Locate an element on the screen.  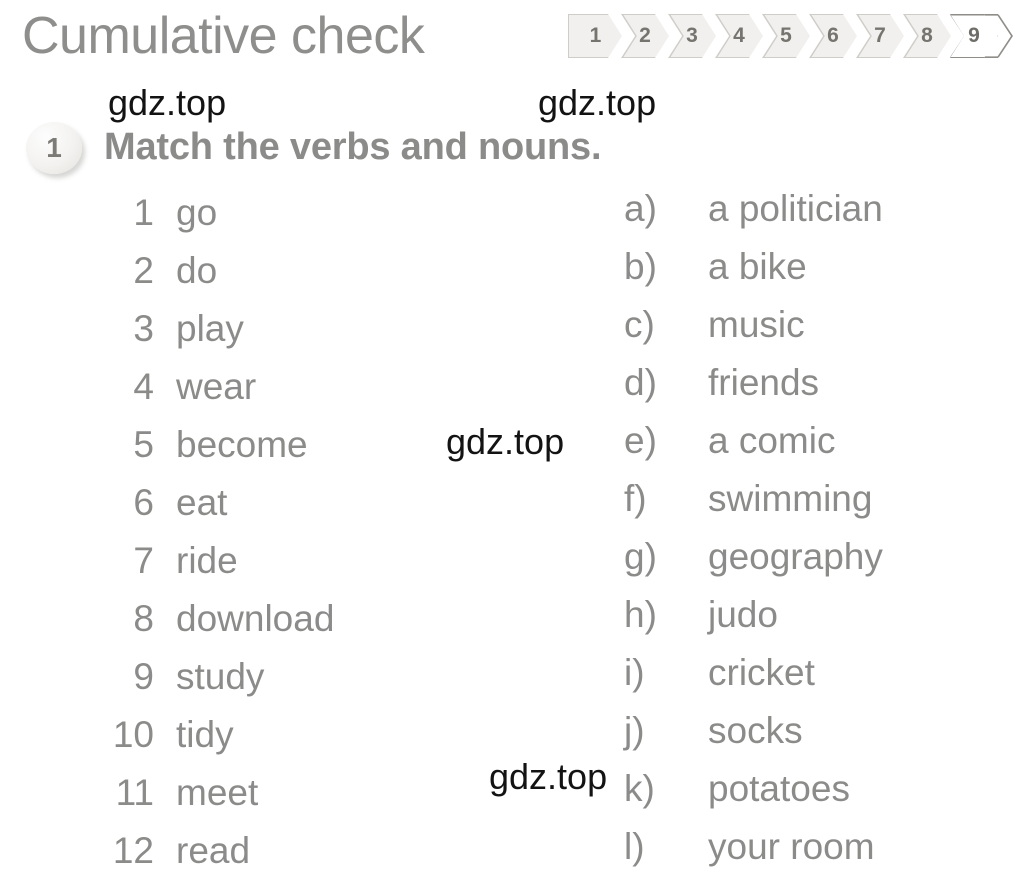
match-row: g) geography is located at coordinates (753, 565).